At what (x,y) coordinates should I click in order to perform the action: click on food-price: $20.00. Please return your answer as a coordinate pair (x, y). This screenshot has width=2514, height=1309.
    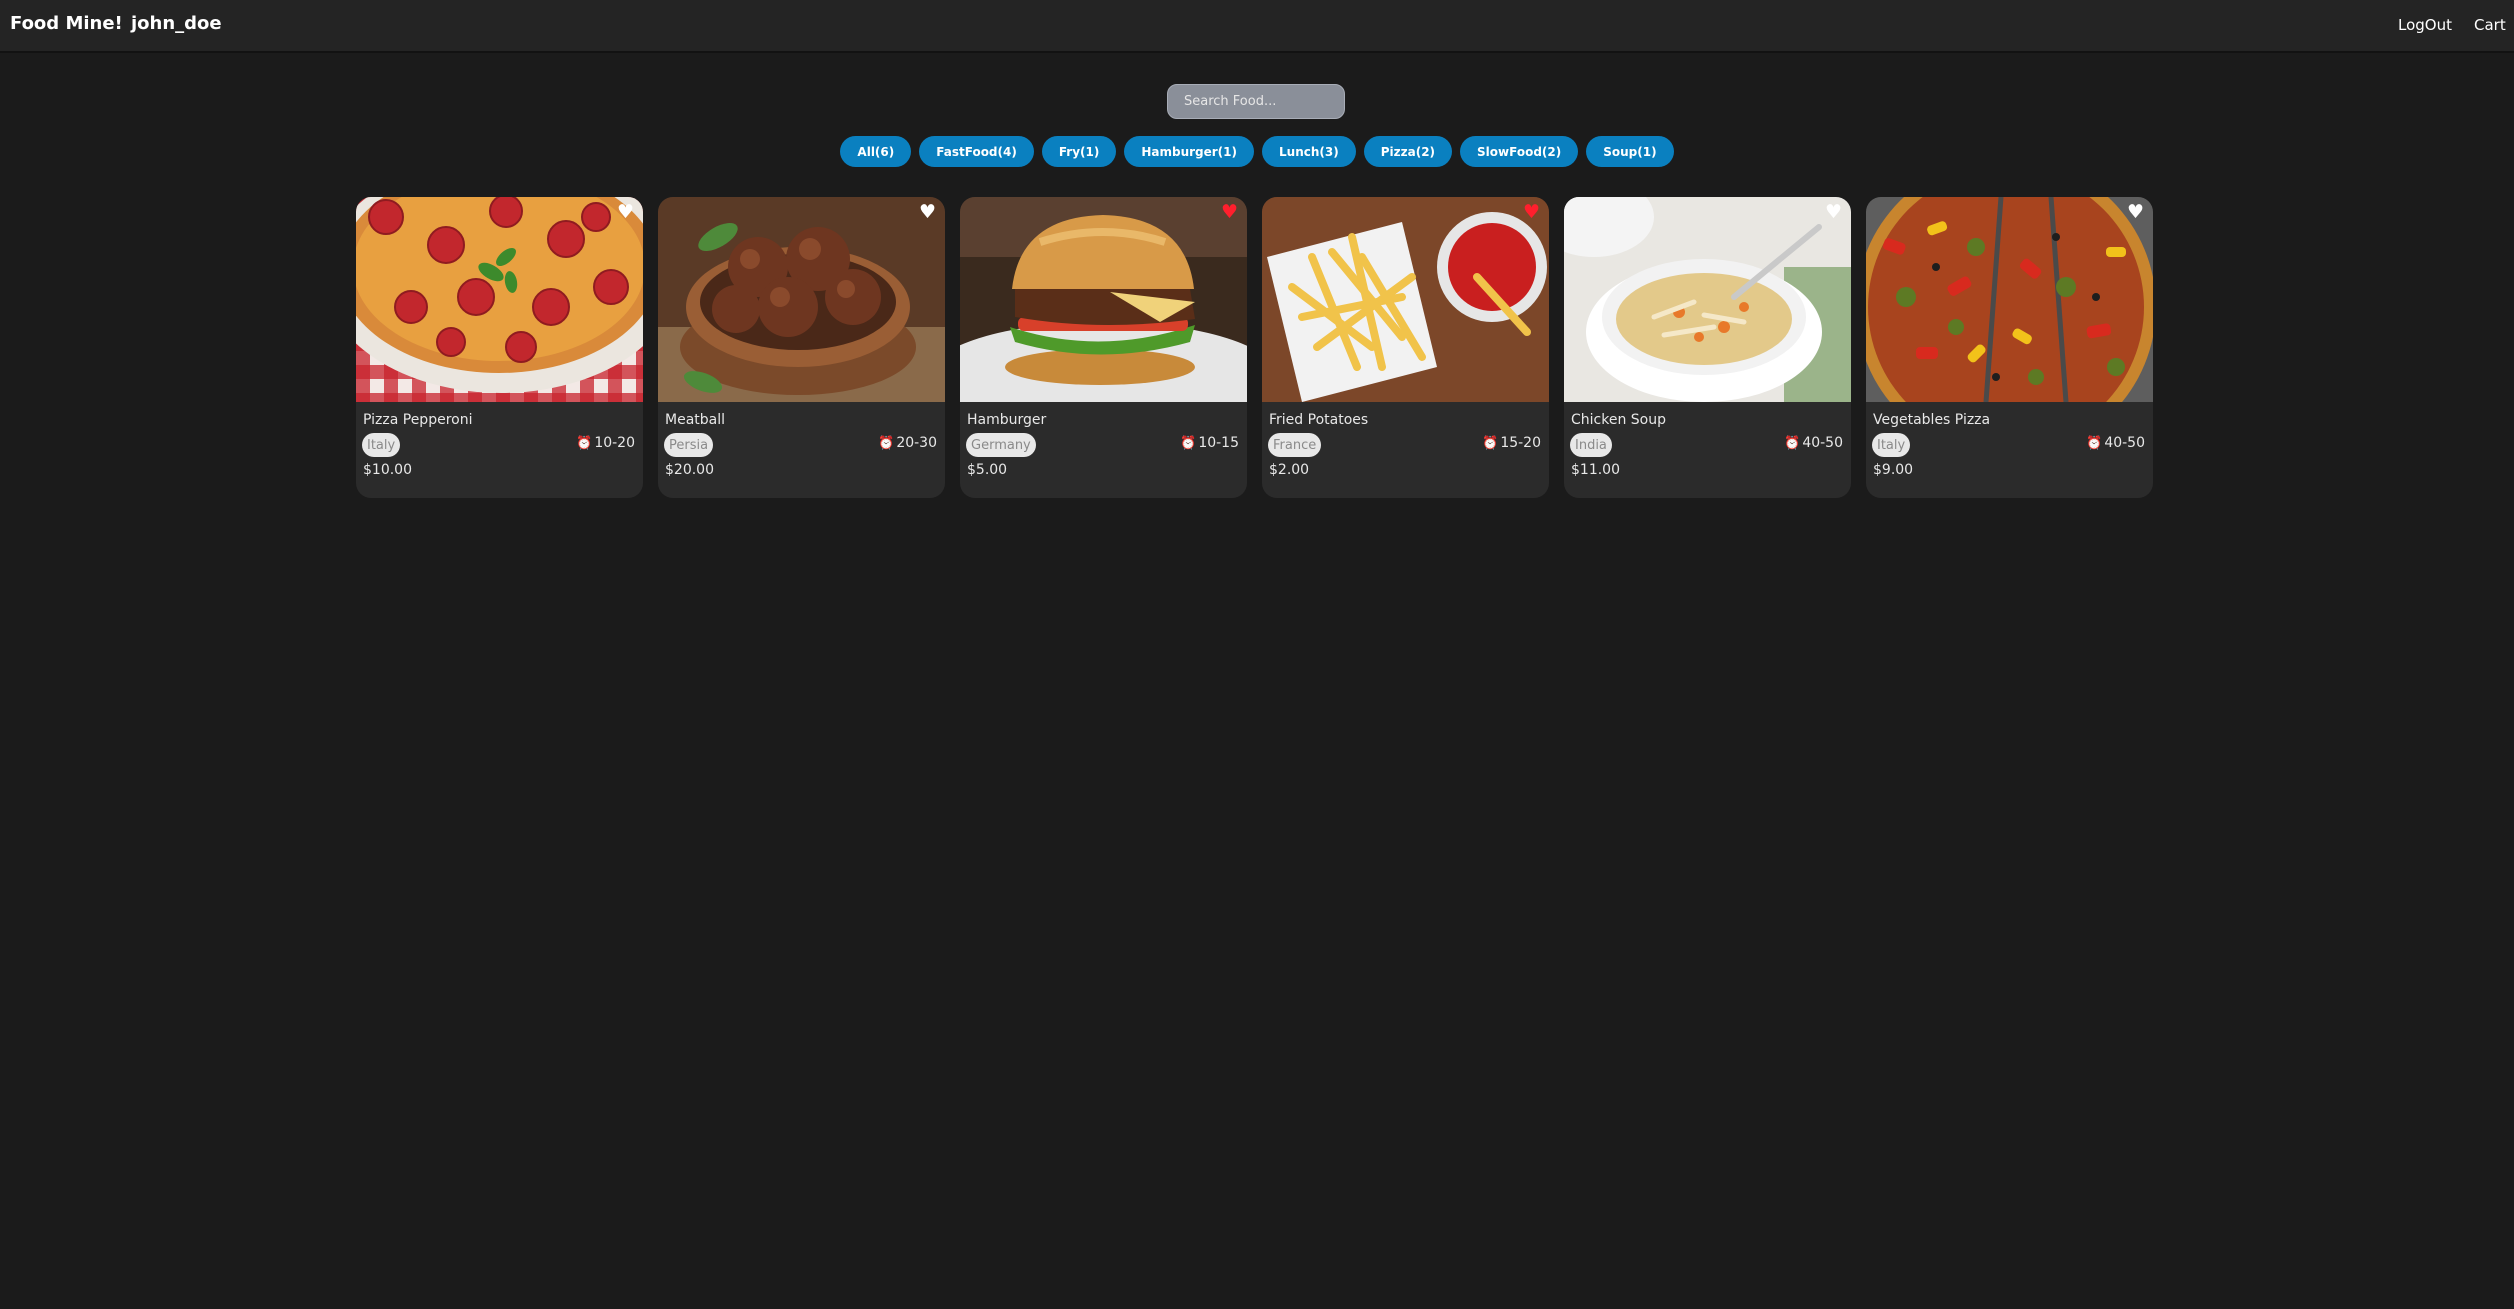
    Looking at the image, I should click on (689, 470).